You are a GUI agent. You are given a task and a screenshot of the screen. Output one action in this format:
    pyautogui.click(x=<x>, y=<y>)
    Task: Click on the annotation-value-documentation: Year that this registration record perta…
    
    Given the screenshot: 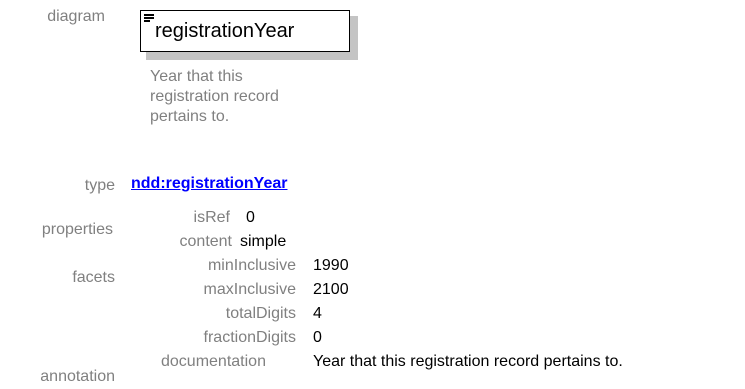 What is the action you would take?
    pyautogui.click(x=468, y=361)
    